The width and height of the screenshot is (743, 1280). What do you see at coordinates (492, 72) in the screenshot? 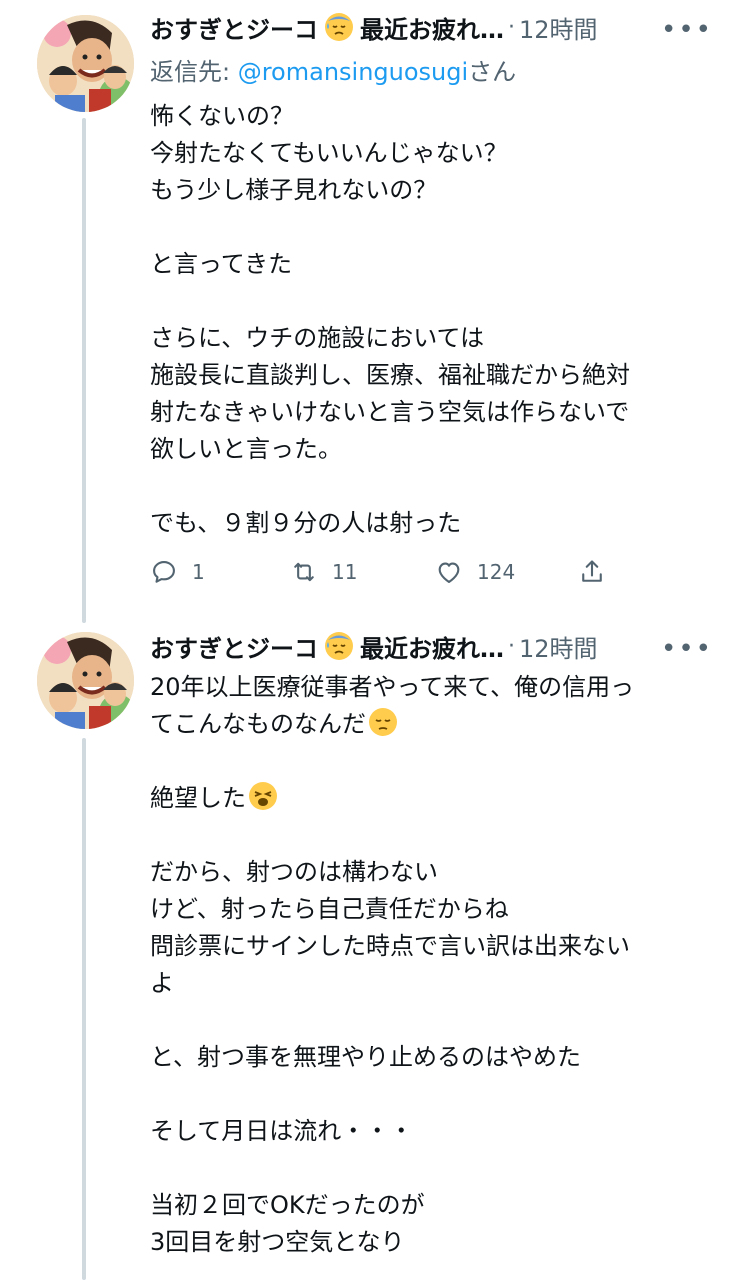
I see `reply-suffix: さん` at bounding box center [492, 72].